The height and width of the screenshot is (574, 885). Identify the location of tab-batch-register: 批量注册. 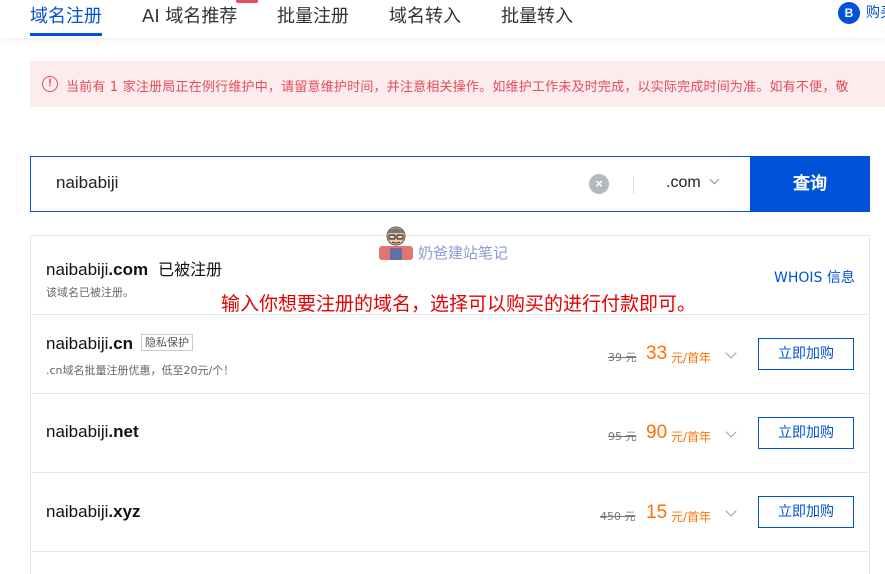
(313, 15).